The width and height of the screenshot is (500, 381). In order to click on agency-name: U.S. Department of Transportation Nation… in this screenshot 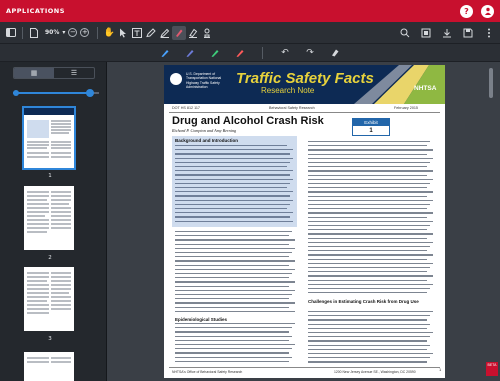, I will do `click(204, 81)`.